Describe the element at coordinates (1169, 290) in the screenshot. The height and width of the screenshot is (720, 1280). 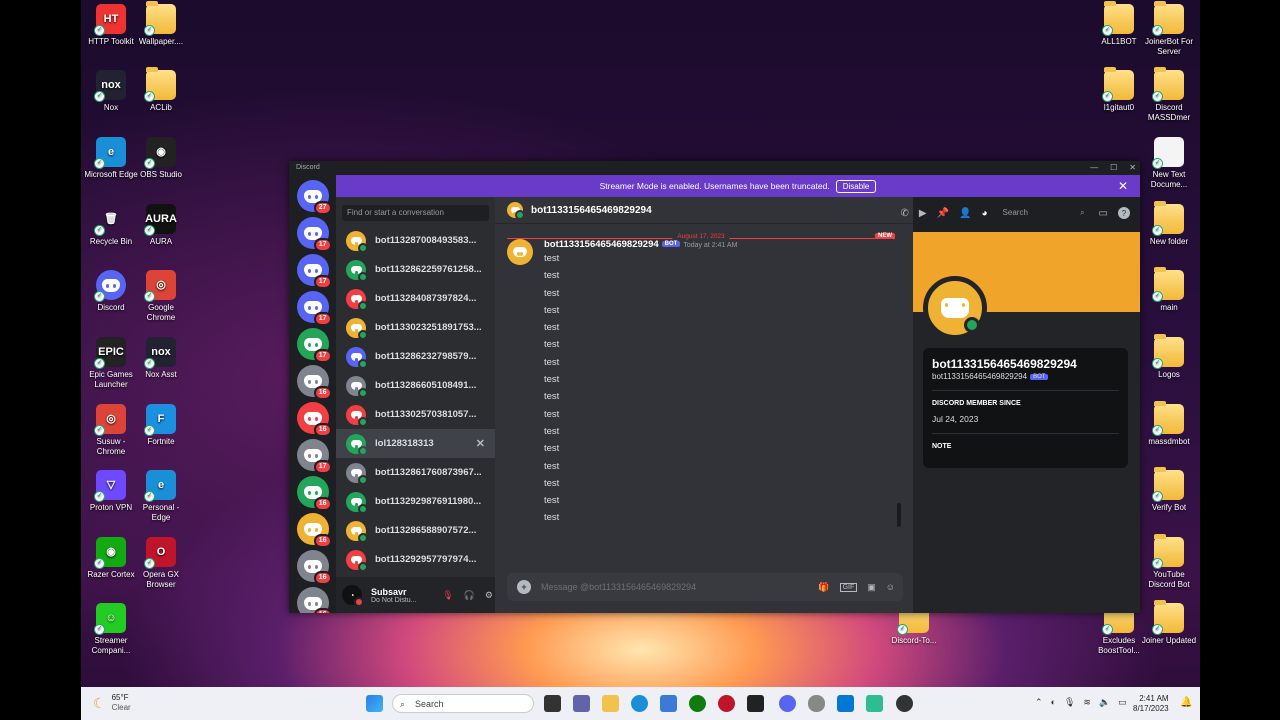
I see `desktop-icon: ✓ main` at that location.